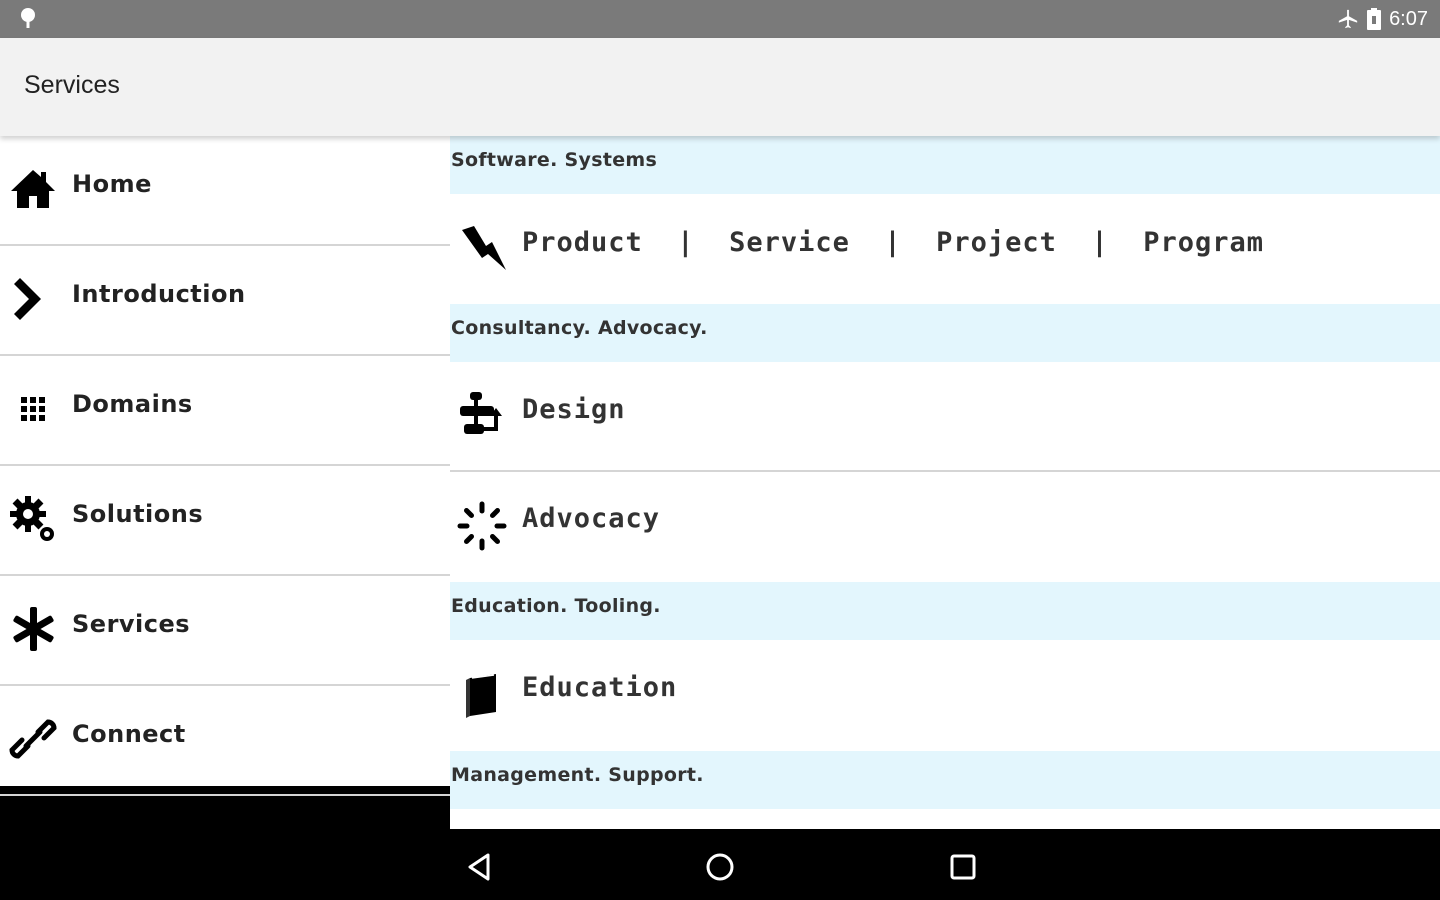 This screenshot has height=900, width=1440. What do you see at coordinates (574, 409) in the screenshot?
I see `list-item-label: Design` at bounding box center [574, 409].